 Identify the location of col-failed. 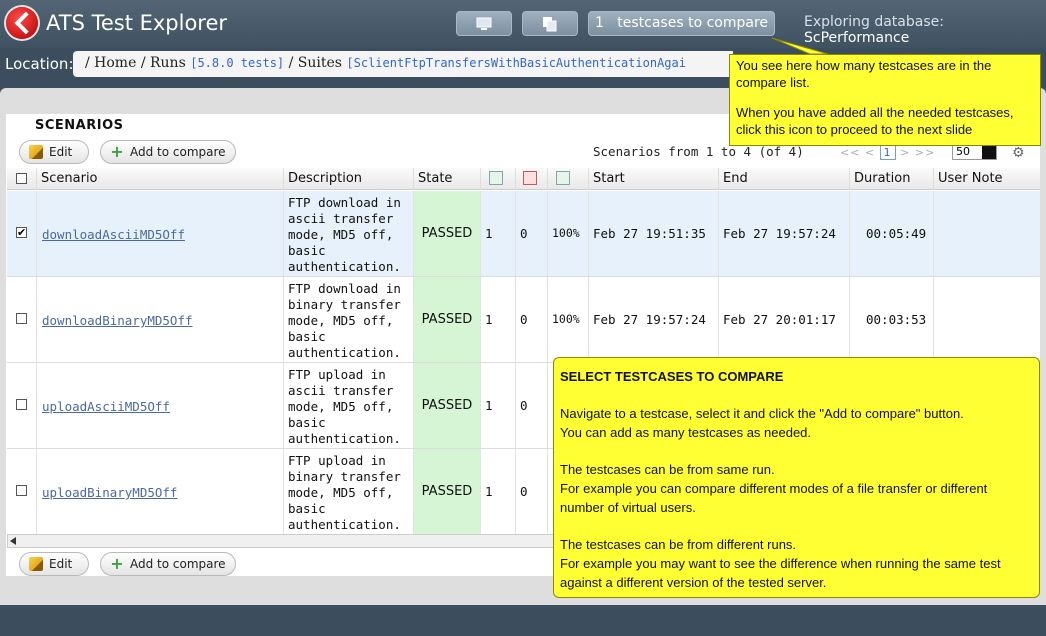
(531, 179).